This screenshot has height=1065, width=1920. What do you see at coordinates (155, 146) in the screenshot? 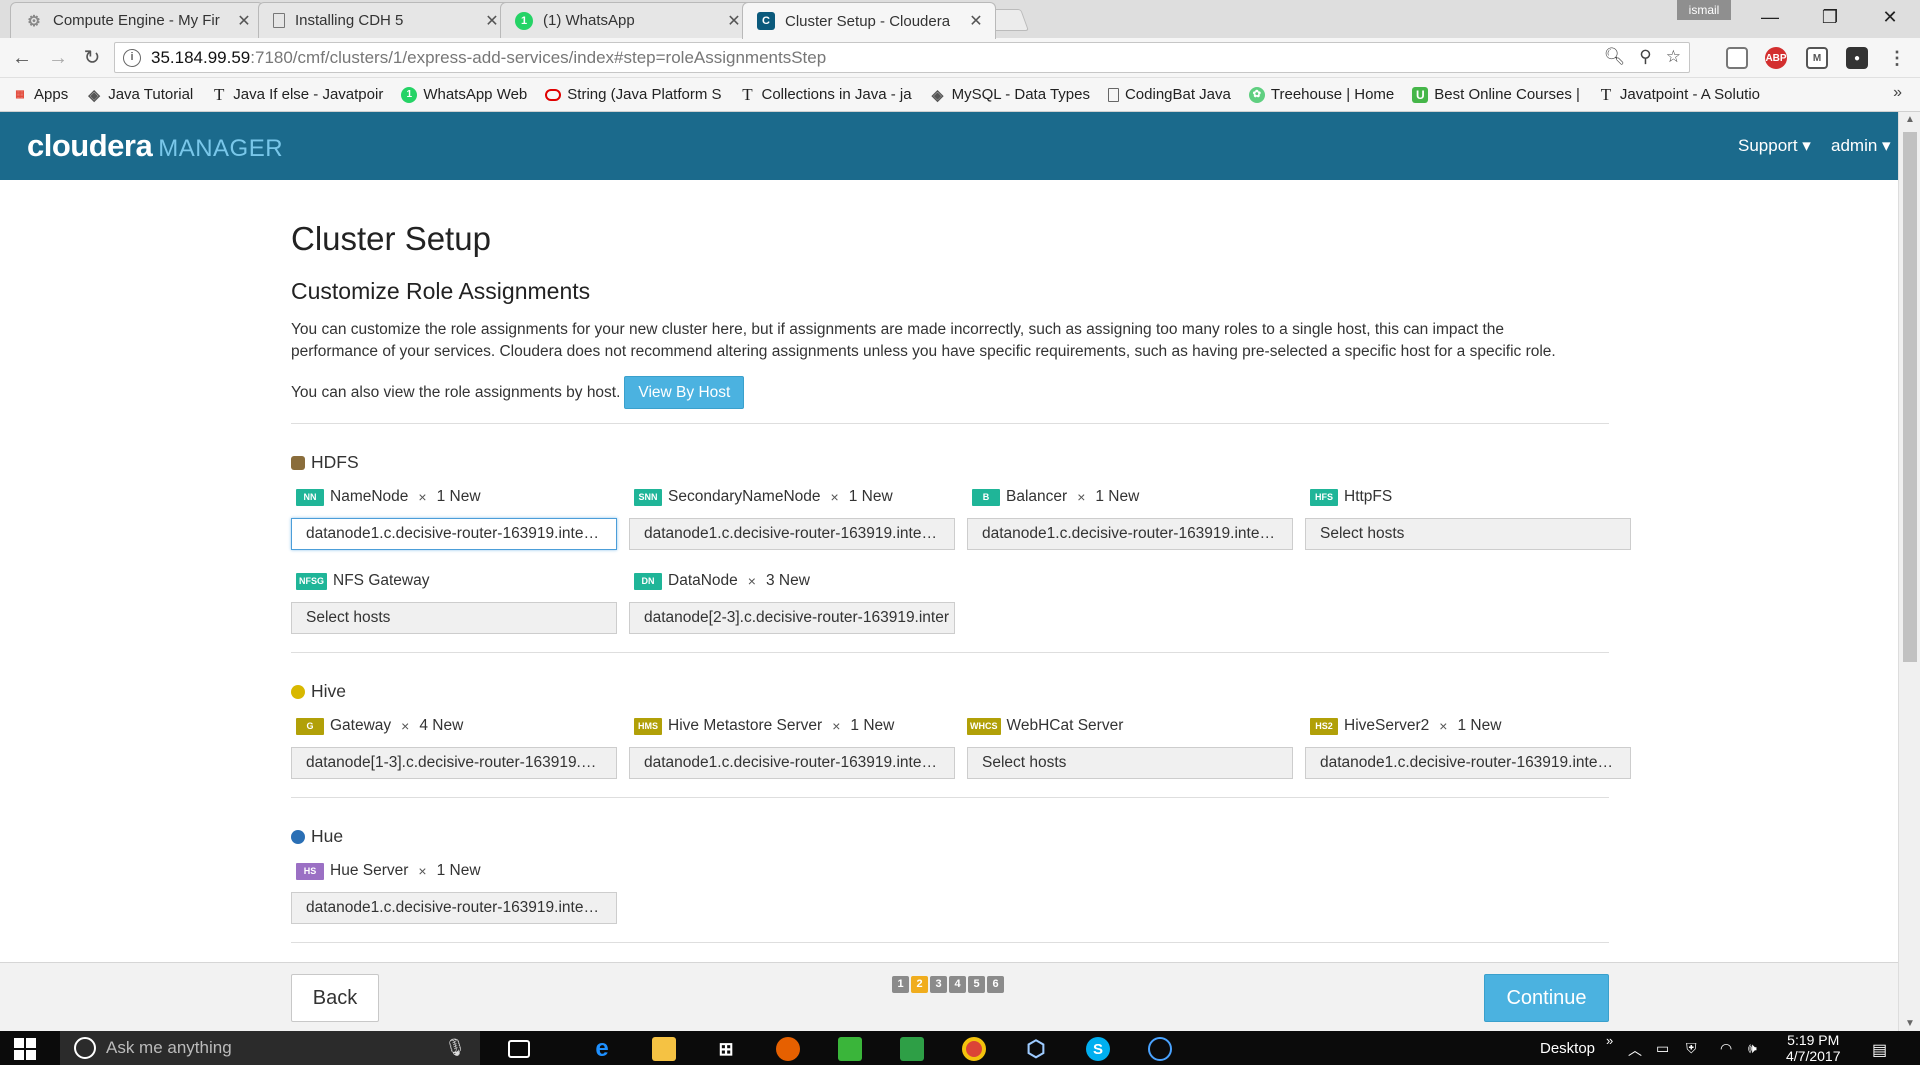
I see `cloudera-manager-logo: cloudera MANAGER` at bounding box center [155, 146].